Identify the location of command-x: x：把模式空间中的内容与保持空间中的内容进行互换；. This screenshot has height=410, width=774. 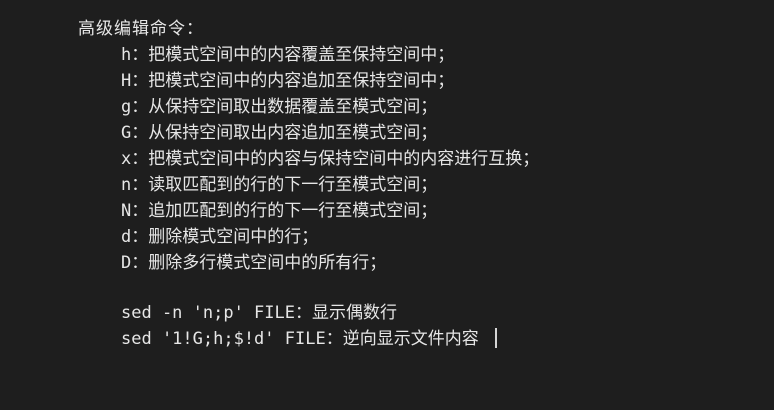
(330, 159).